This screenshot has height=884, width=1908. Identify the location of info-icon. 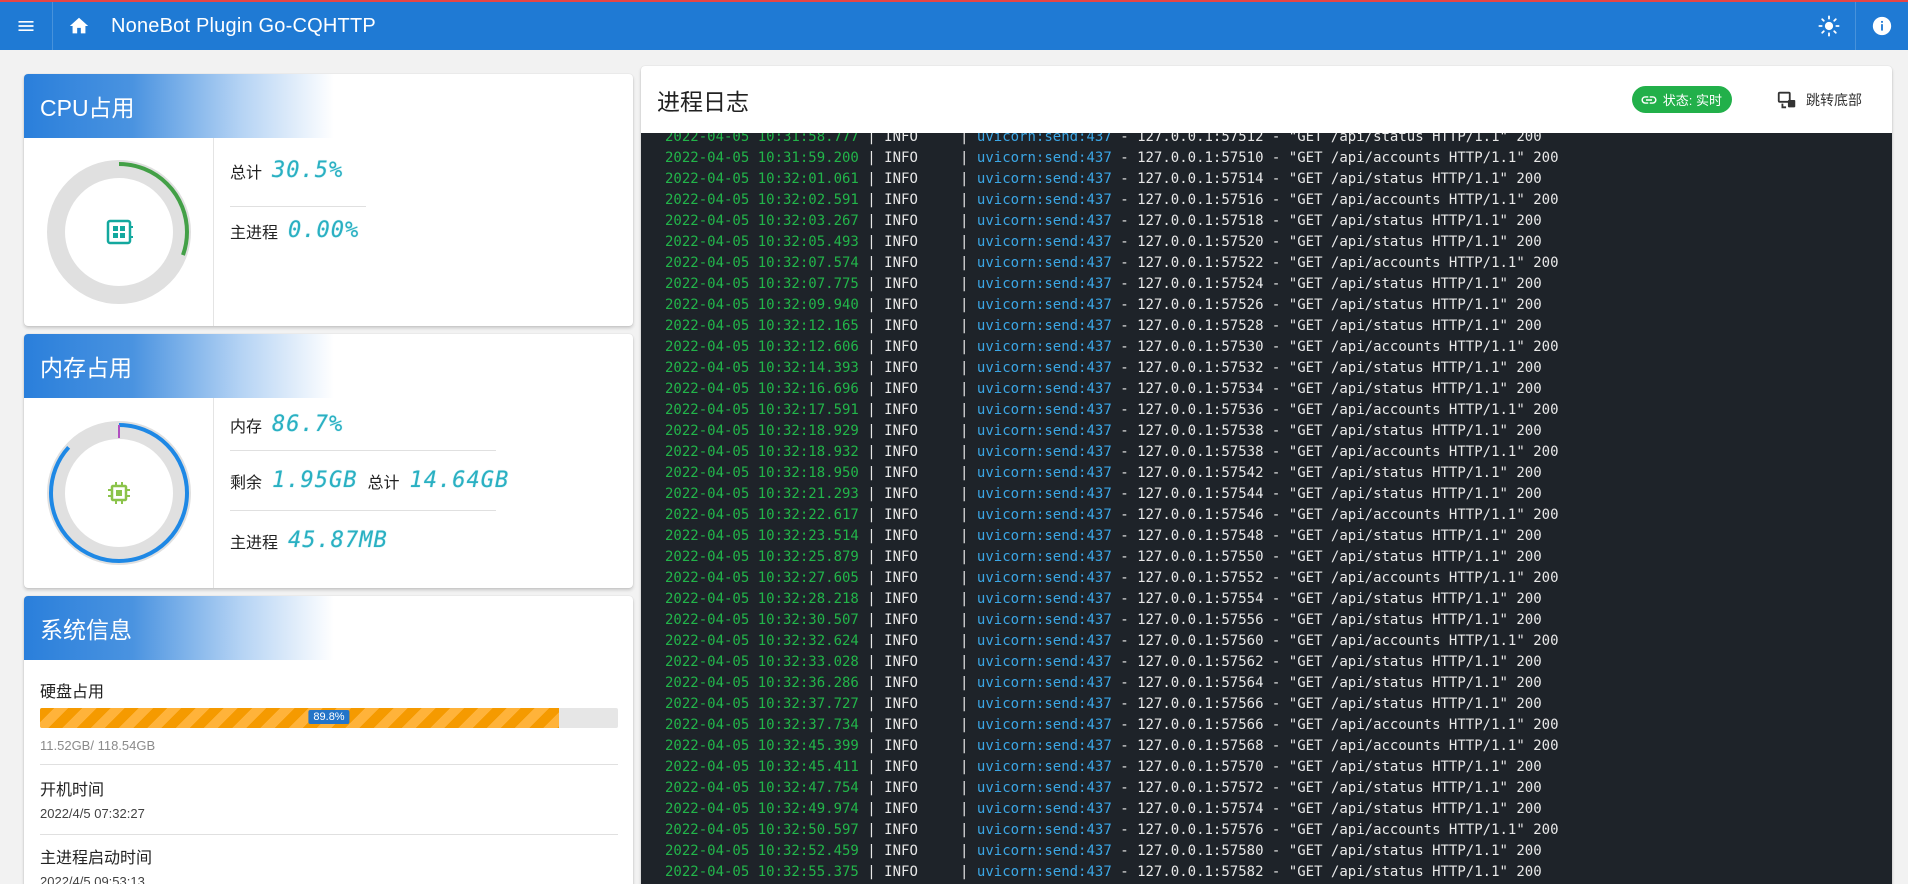
(1882, 26).